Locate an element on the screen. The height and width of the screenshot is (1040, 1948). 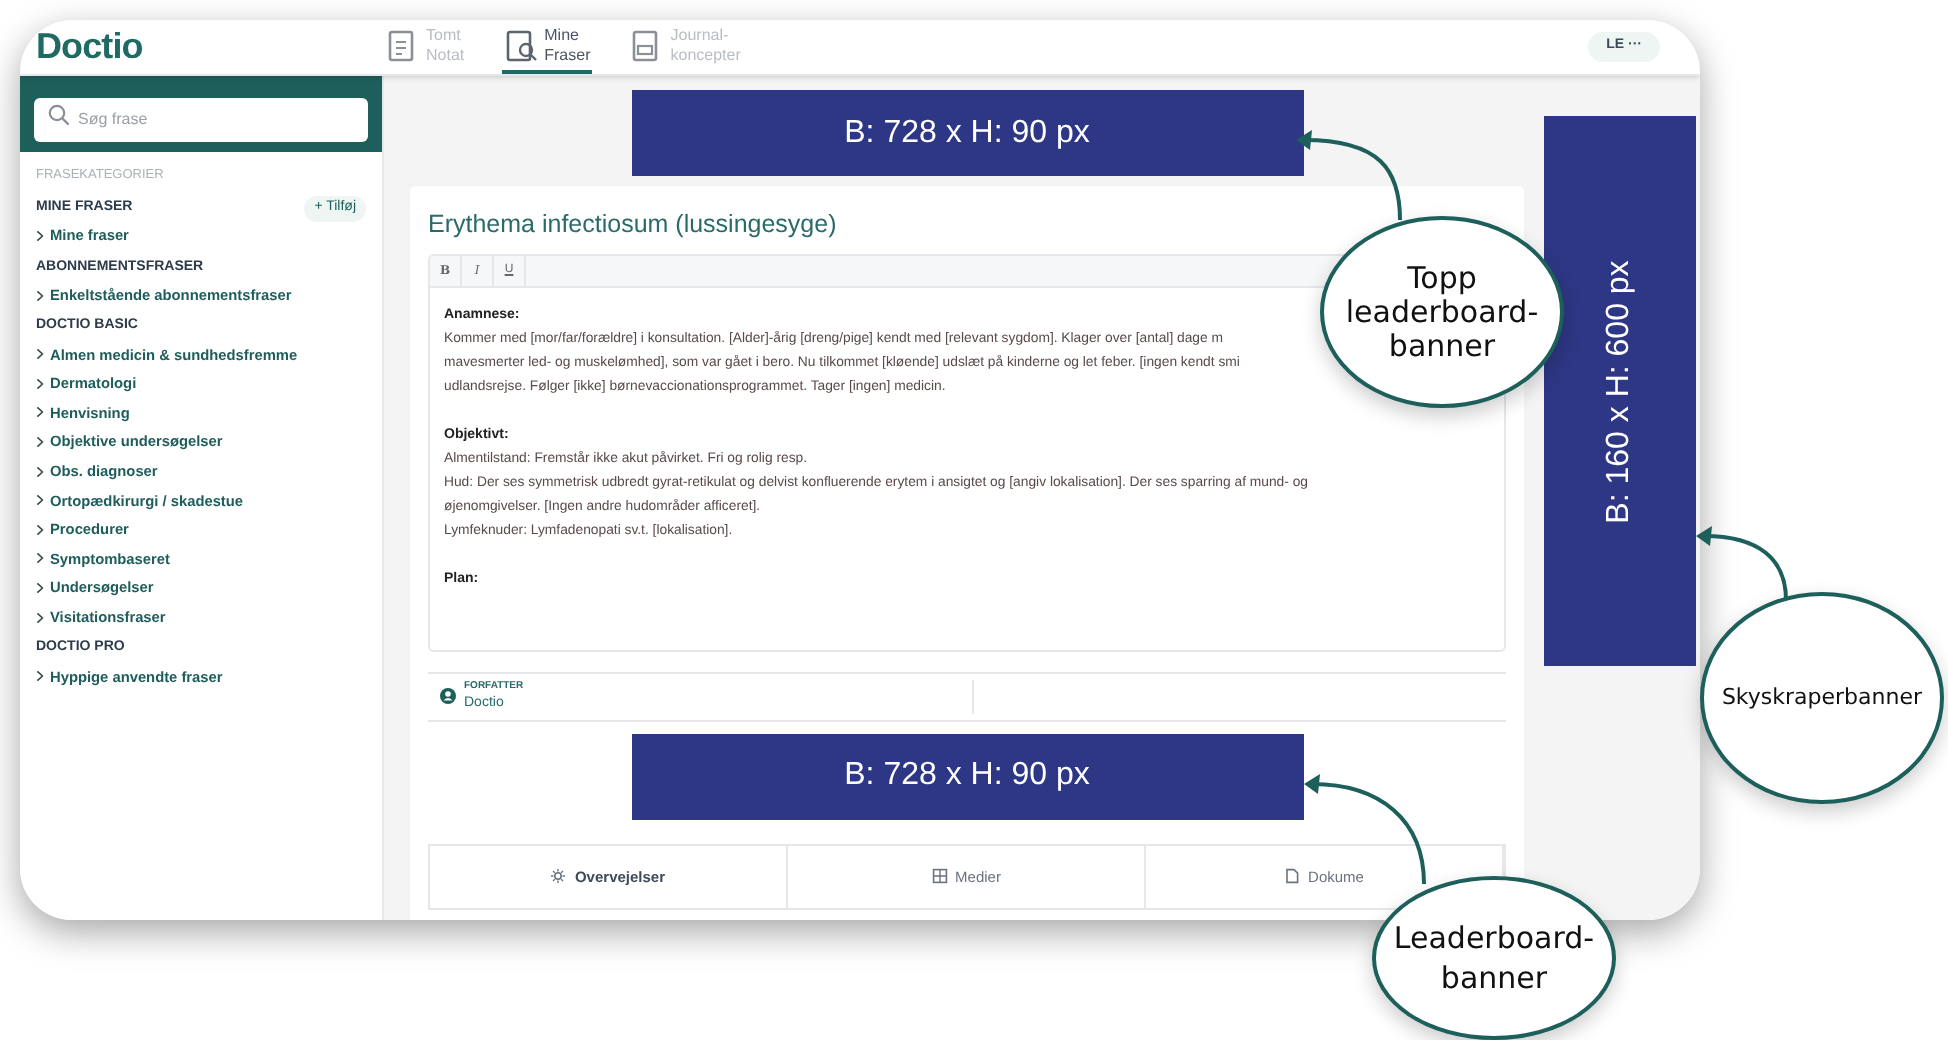
callout-text: Topp leaderboard- banner is located at coordinates (1442, 312).